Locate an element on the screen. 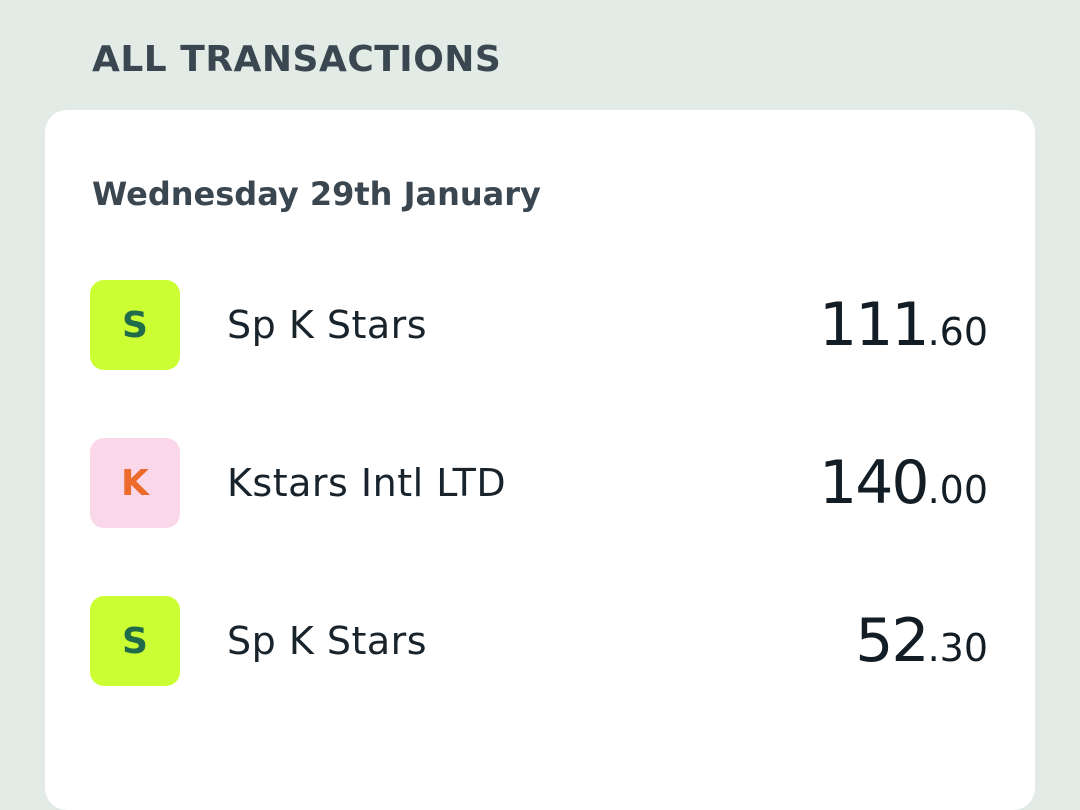  amount-minor: .60 is located at coordinates (957, 332).